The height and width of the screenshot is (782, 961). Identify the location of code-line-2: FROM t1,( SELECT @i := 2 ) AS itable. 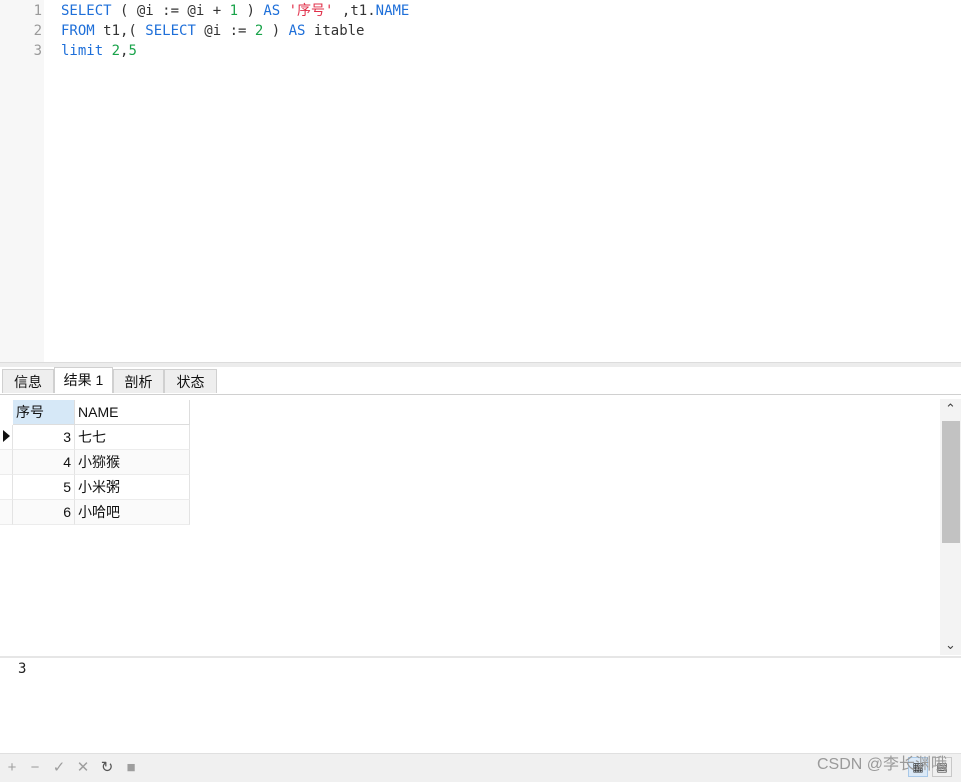
(213, 31).